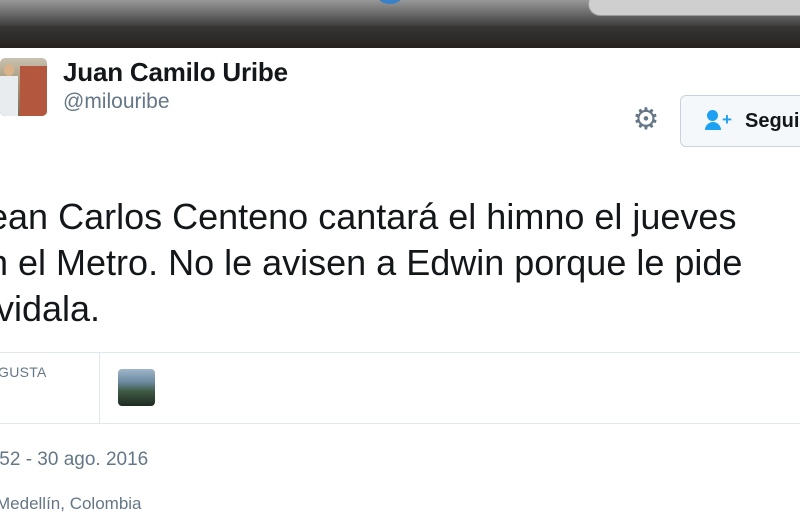 This screenshot has width=800, height=514. I want to click on add-user-icon: +, so click(720, 121).